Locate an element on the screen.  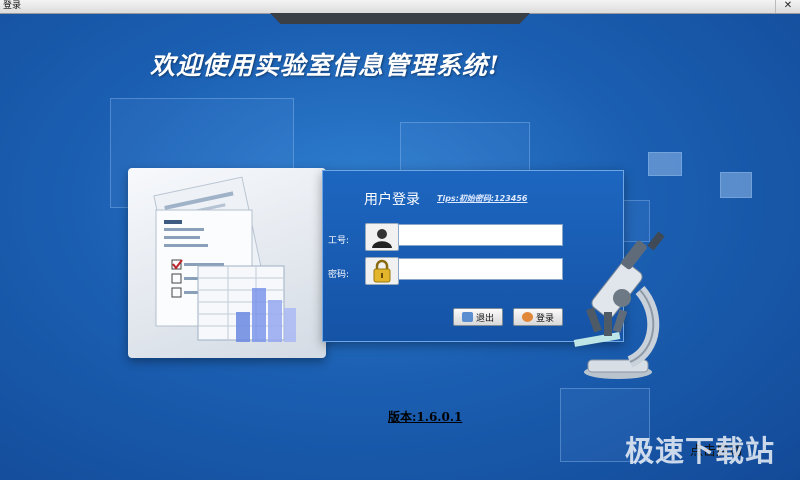
exit-button: 退出 is located at coordinates (478, 317).